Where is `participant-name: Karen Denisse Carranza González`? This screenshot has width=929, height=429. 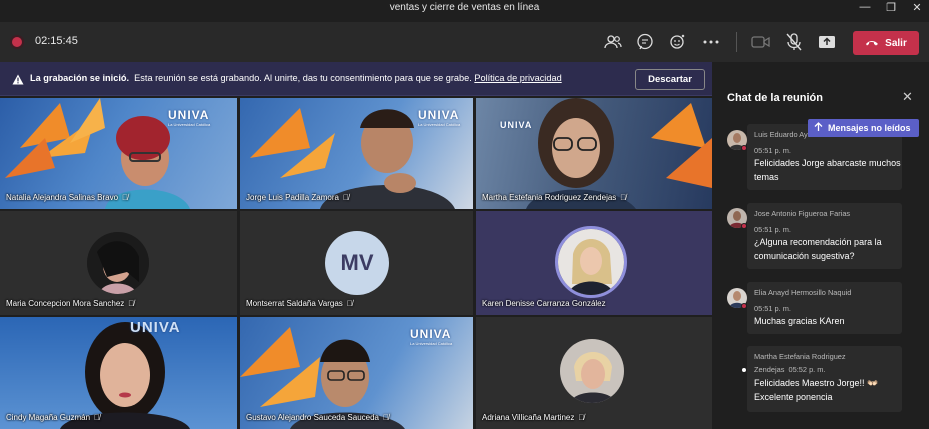 participant-name: Karen Denisse Carranza González is located at coordinates (544, 303).